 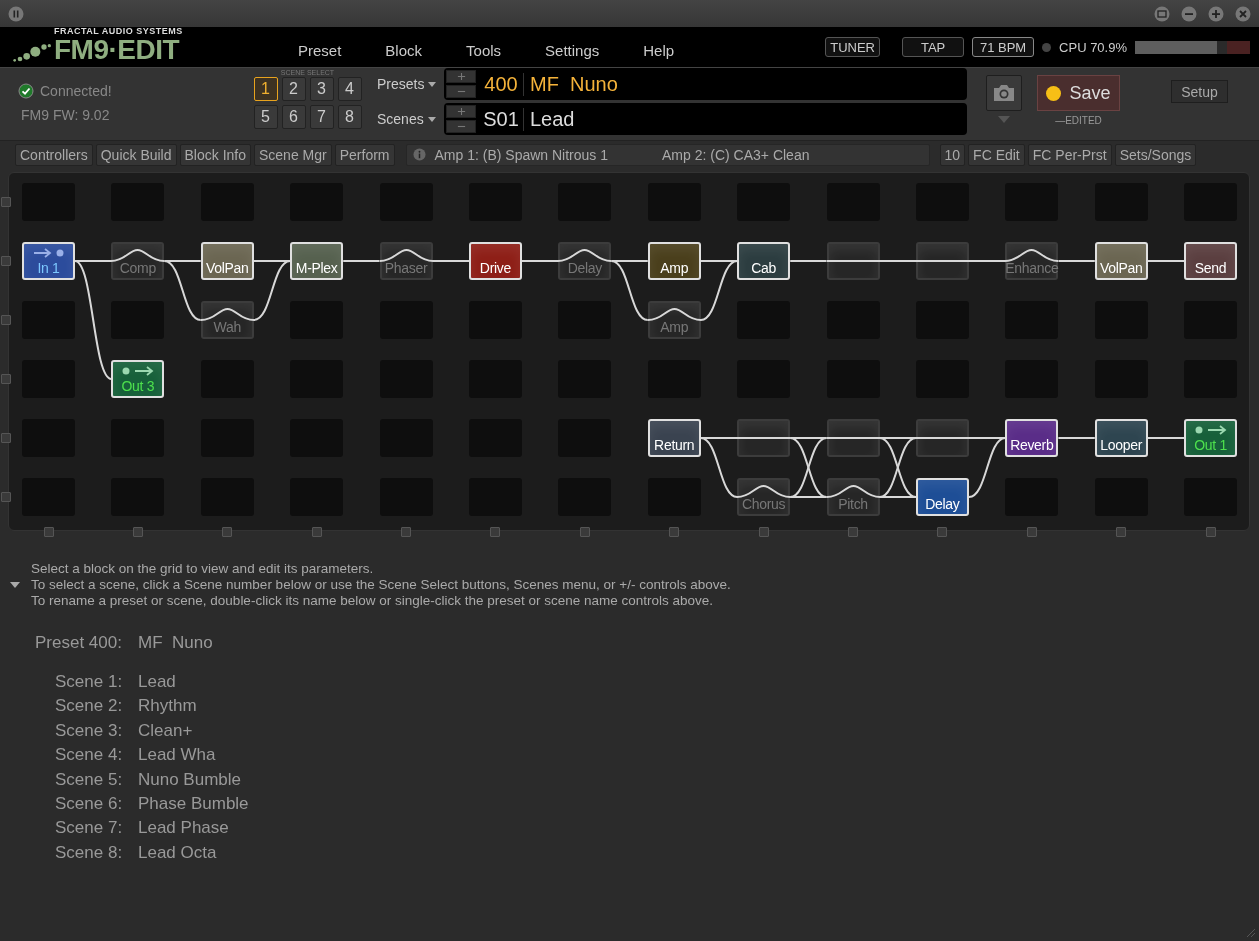 I want to click on toolbar-button: Perform, so click(x=364, y=154).